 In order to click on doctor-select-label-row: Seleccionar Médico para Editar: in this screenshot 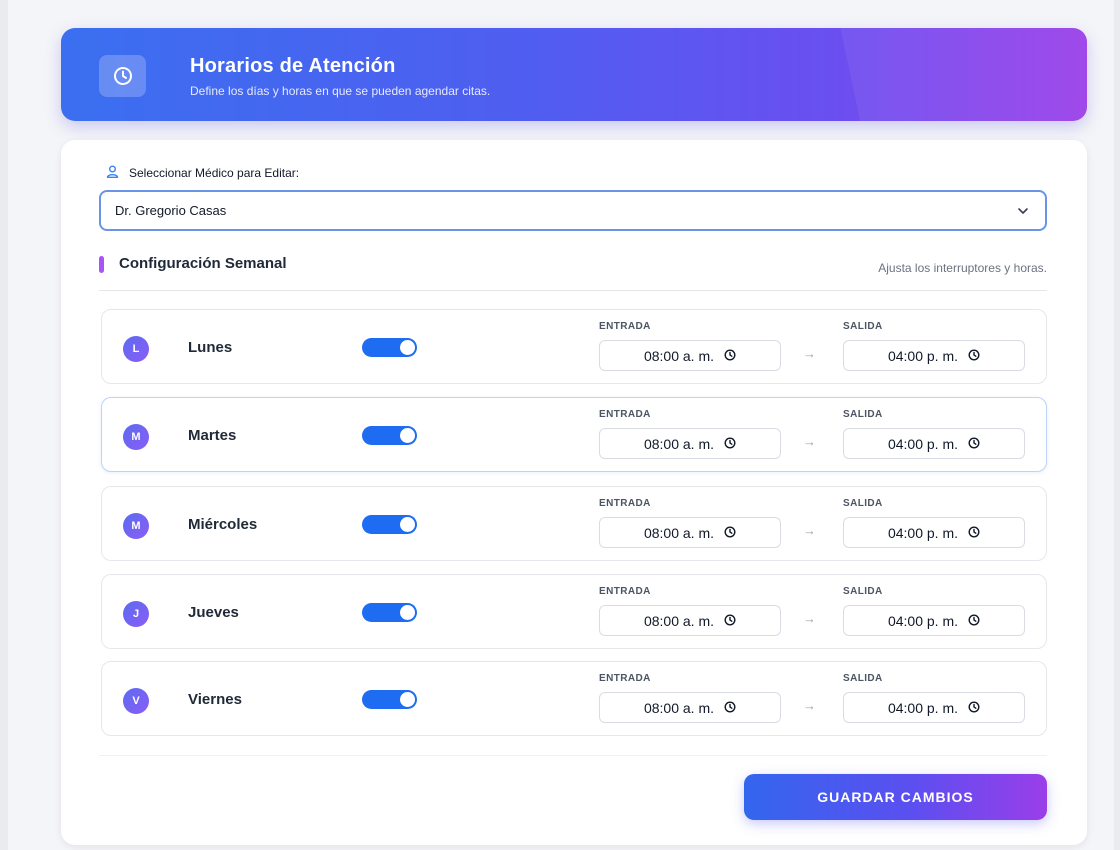, I will do `click(202, 173)`.